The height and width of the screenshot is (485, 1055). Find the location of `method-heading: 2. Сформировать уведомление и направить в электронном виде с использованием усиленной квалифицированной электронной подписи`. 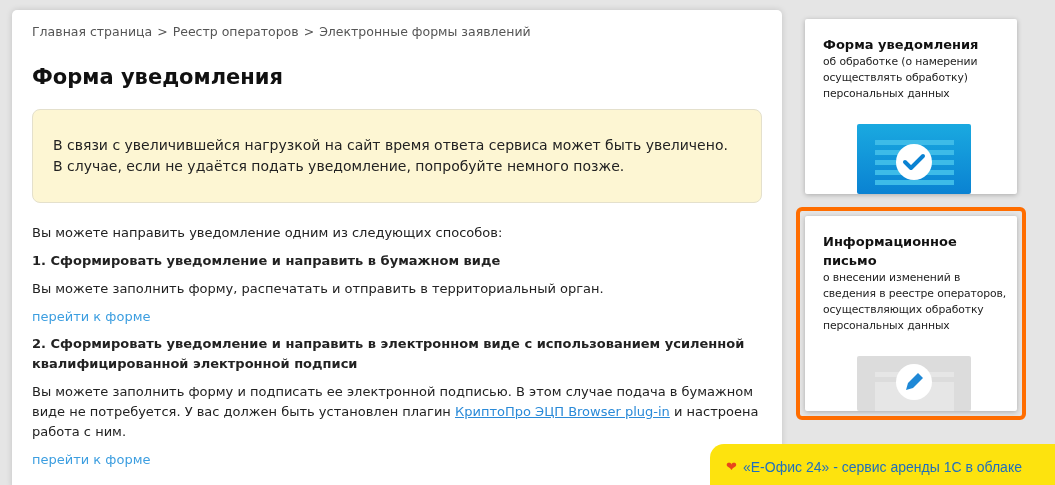

method-heading: 2. Сформировать уведомление и направить в электронном виде с использованием усиленной квалифицированной электронной подписи is located at coordinates (389, 354).